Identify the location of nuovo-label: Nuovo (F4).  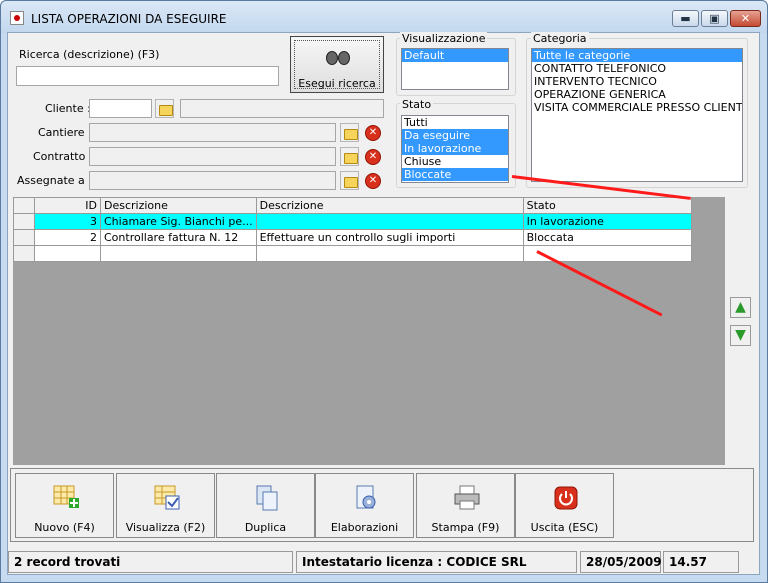
(64, 527).